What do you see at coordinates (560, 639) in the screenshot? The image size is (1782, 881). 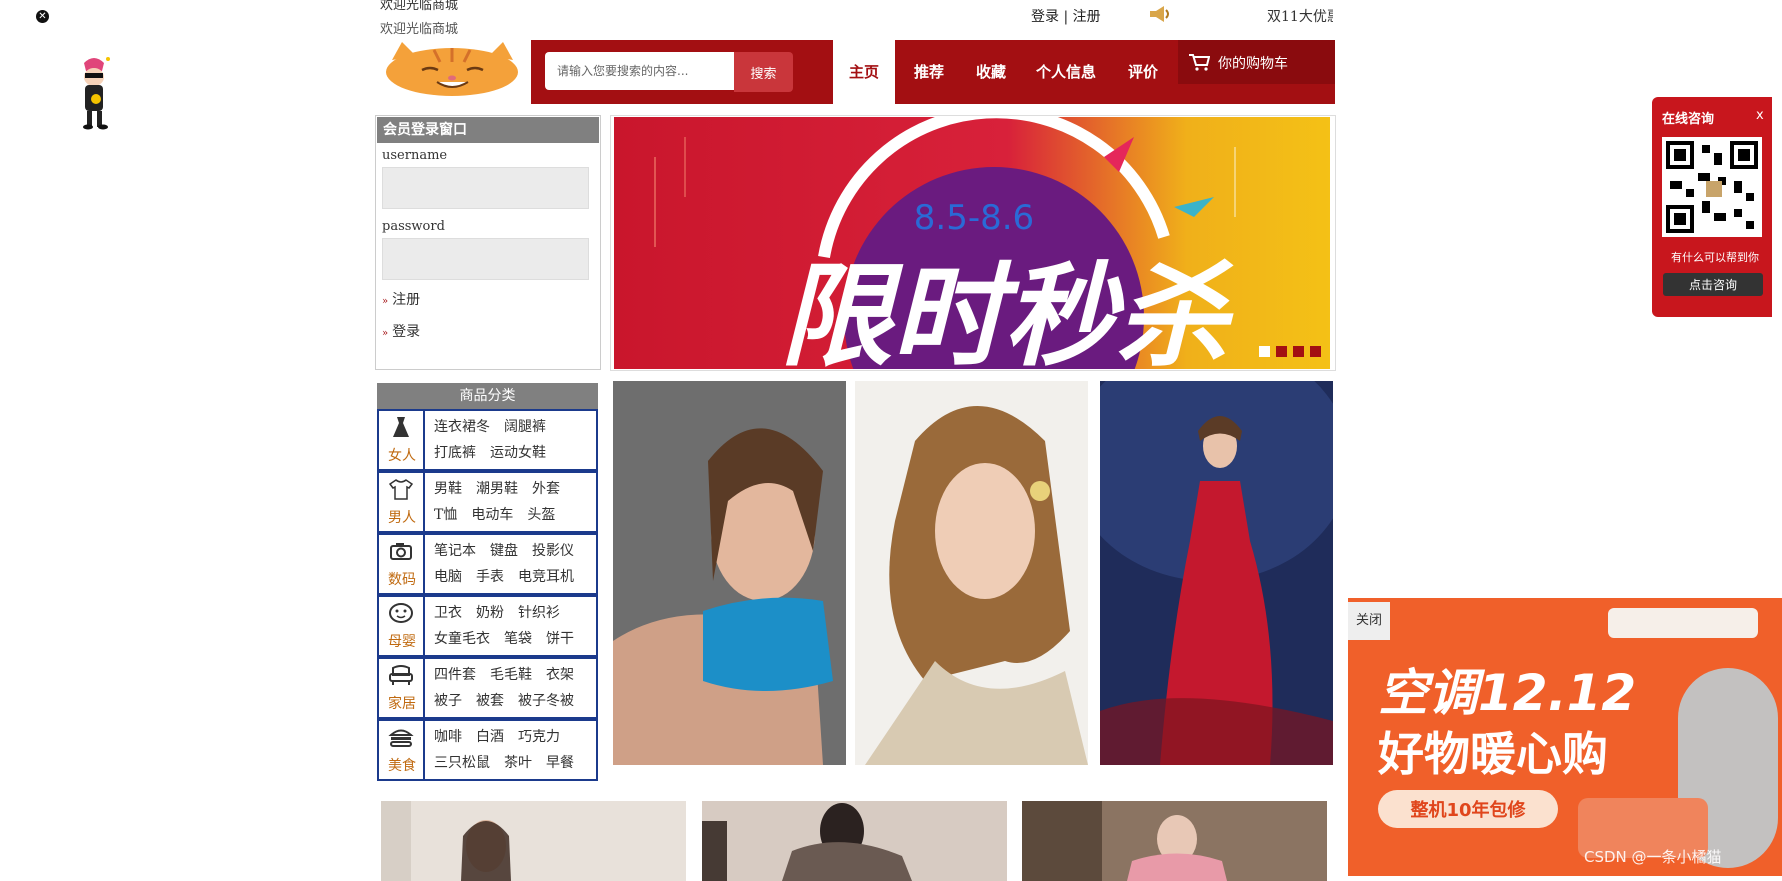 I see `category-link: 饼干` at bounding box center [560, 639].